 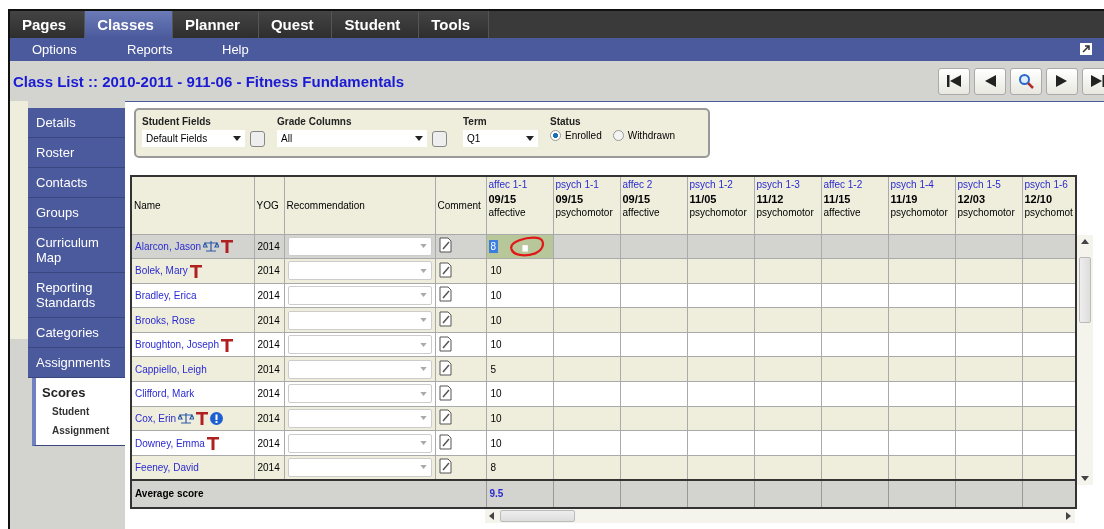 What do you see at coordinates (76, 363) in the screenshot?
I see `sidebar-item: Assignments` at bounding box center [76, 363].